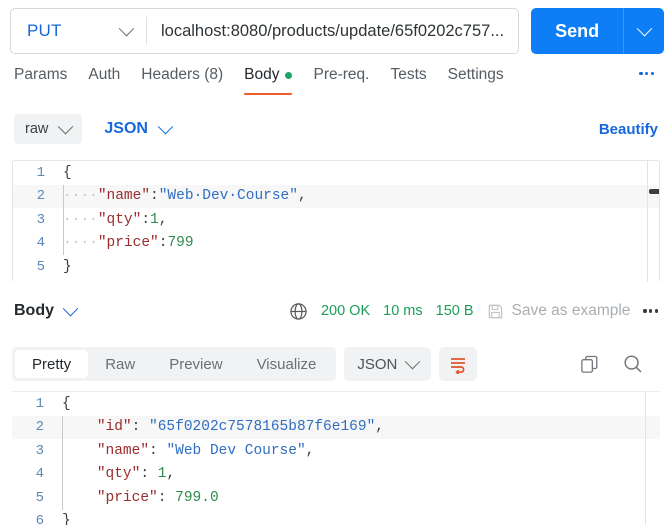  What do you see at coordinates (126, 128) in the screenshot?
I see `body-language-label: JSON` at bounding box center [126, 128].